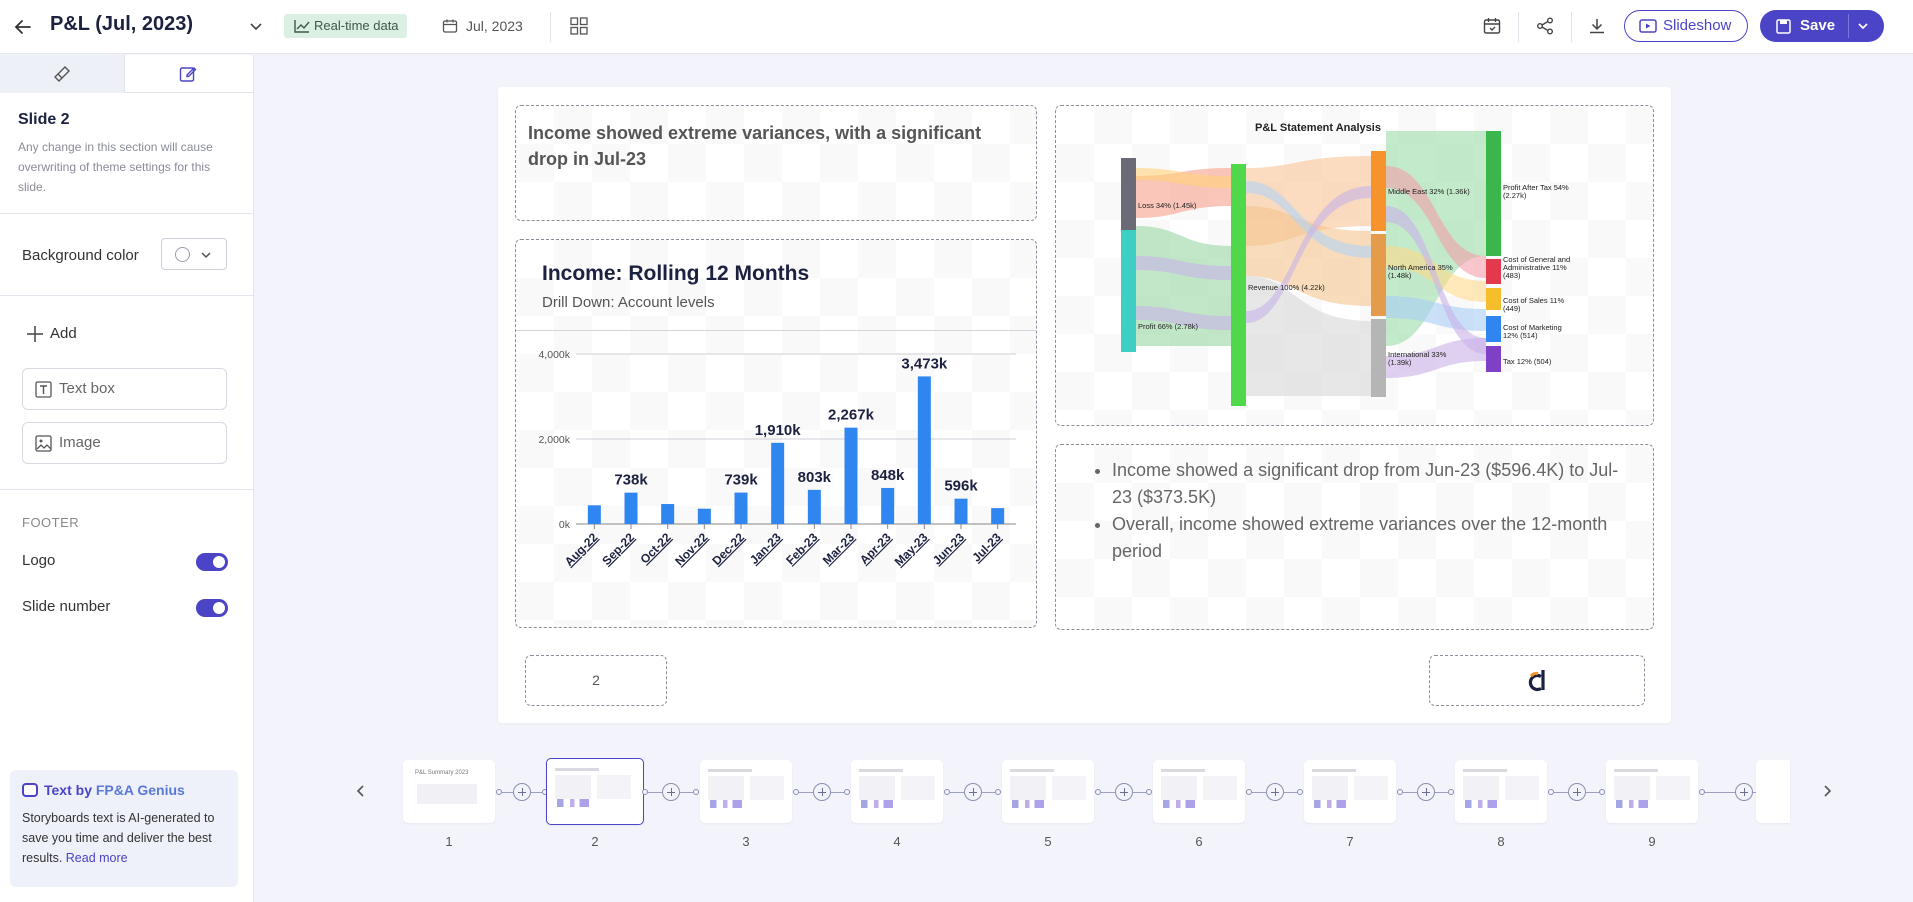 This screenshot has height=902, width=1913. Describe the element at coordinates (924, 363) in the screenshot. I see `data-label: 3,473k` at that location.